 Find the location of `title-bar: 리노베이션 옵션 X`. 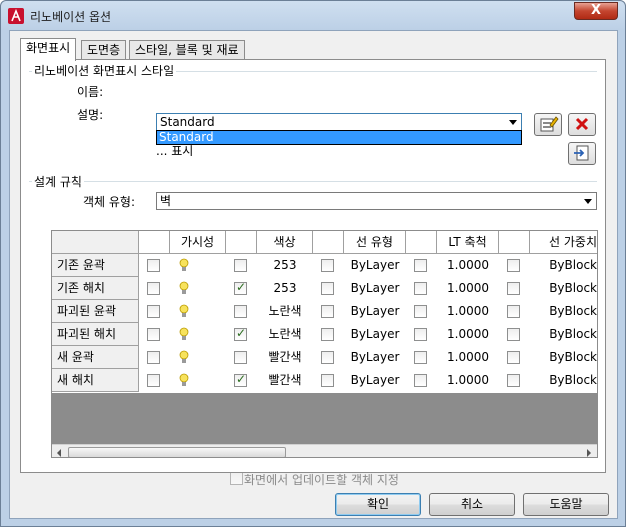

title-bar: 리노베이션 옵션 X is located at coordinates (313, 15).